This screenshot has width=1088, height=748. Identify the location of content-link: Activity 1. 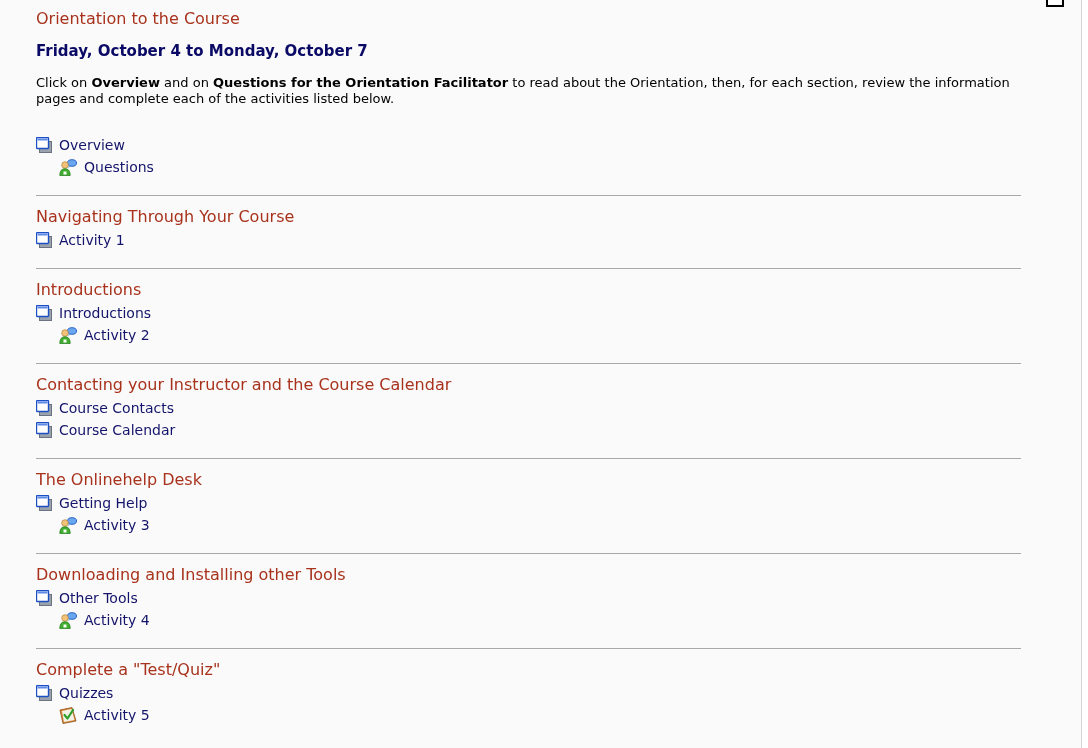
(92, 240).